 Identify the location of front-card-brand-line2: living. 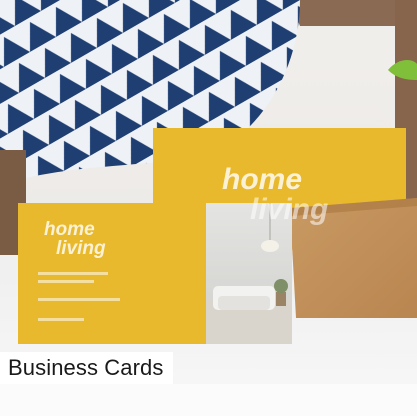
(81, 248).